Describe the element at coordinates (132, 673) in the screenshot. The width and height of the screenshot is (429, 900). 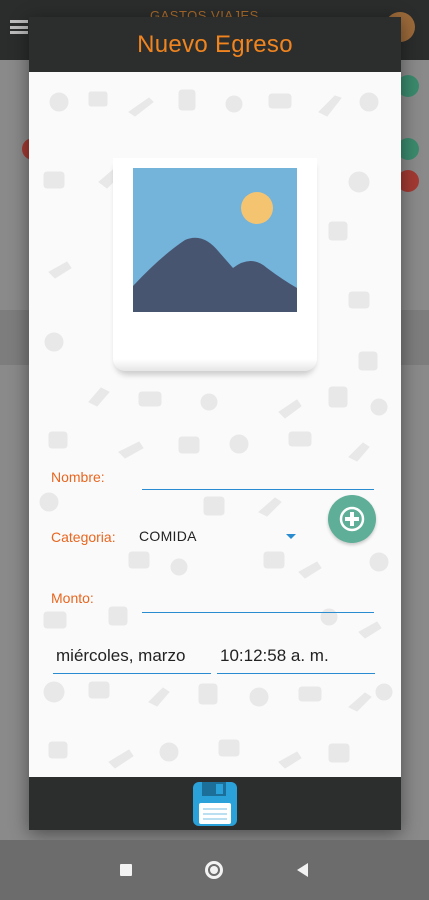
I see `date-underline` at that location.